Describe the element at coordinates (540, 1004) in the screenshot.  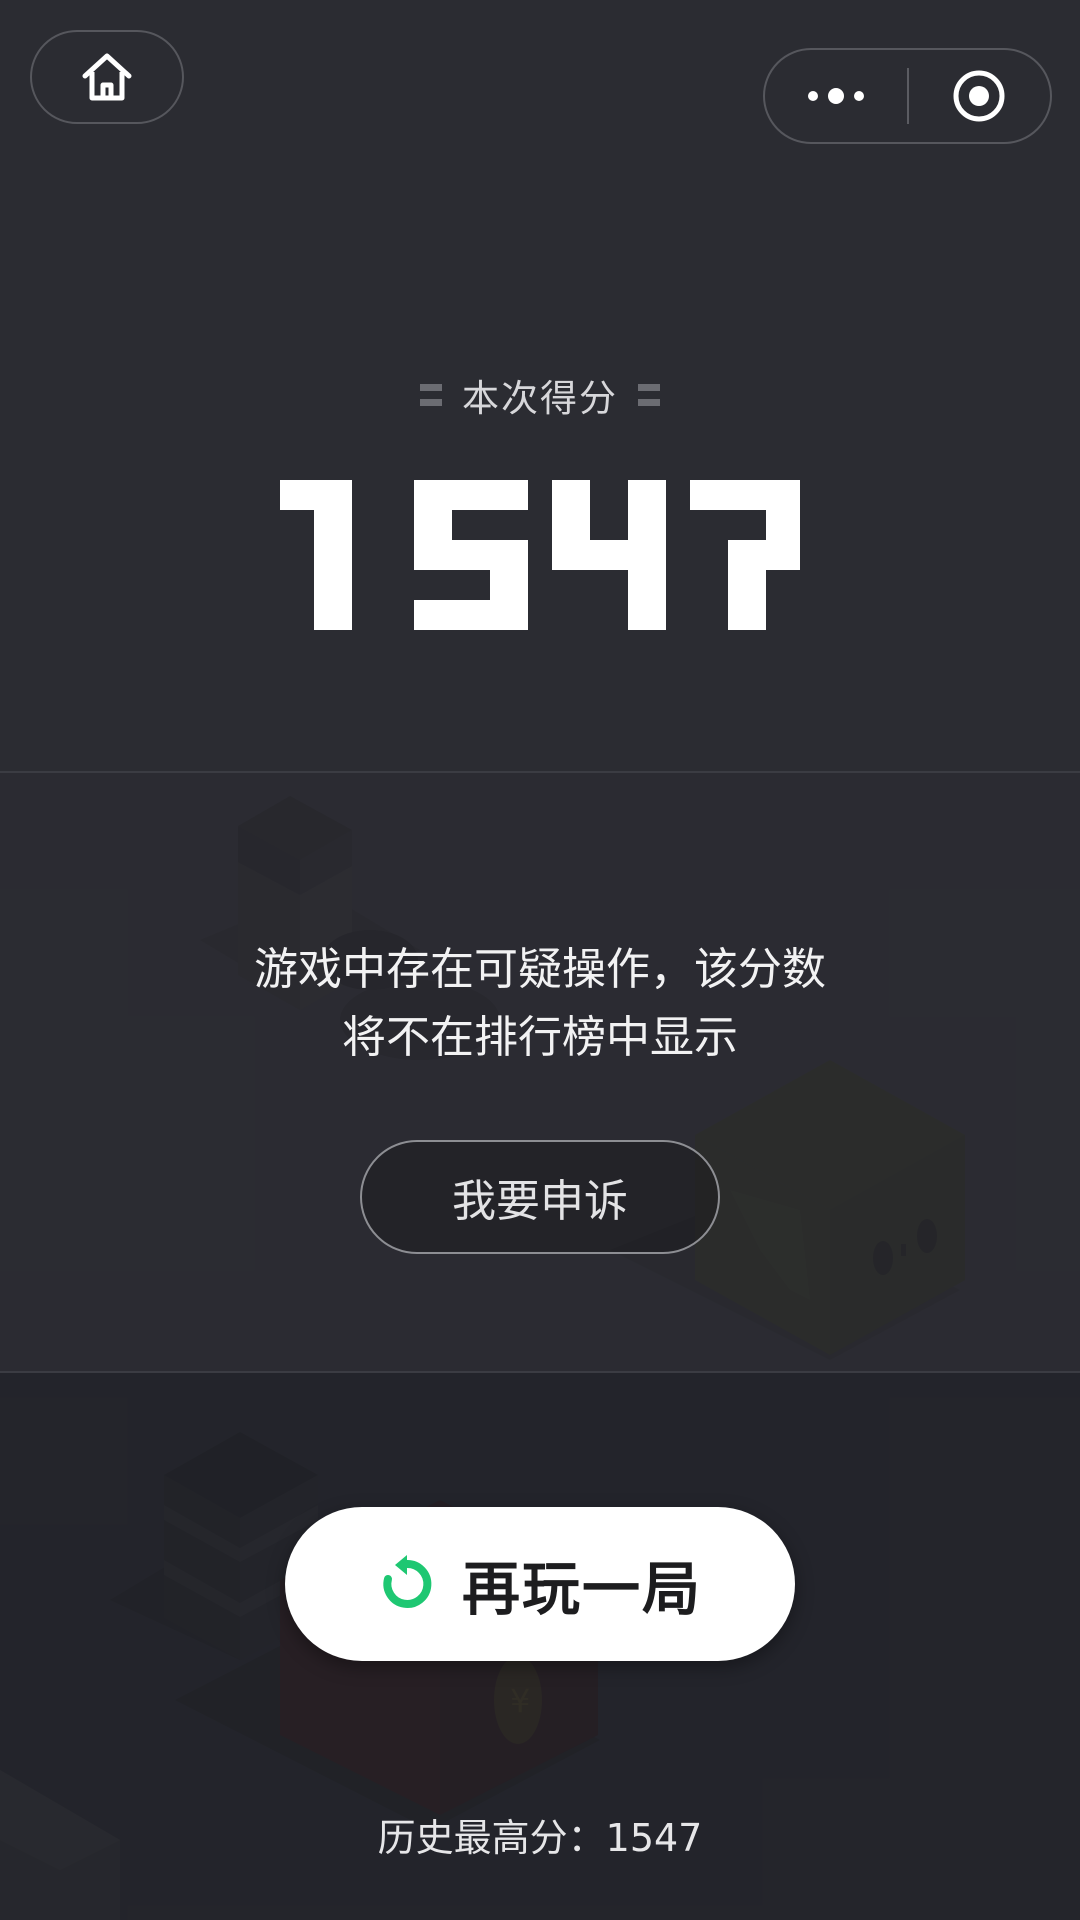
I see `suspicious-warning: 游戏中存在可疑操作，该分数 将不在排行榜中显示` at that location.